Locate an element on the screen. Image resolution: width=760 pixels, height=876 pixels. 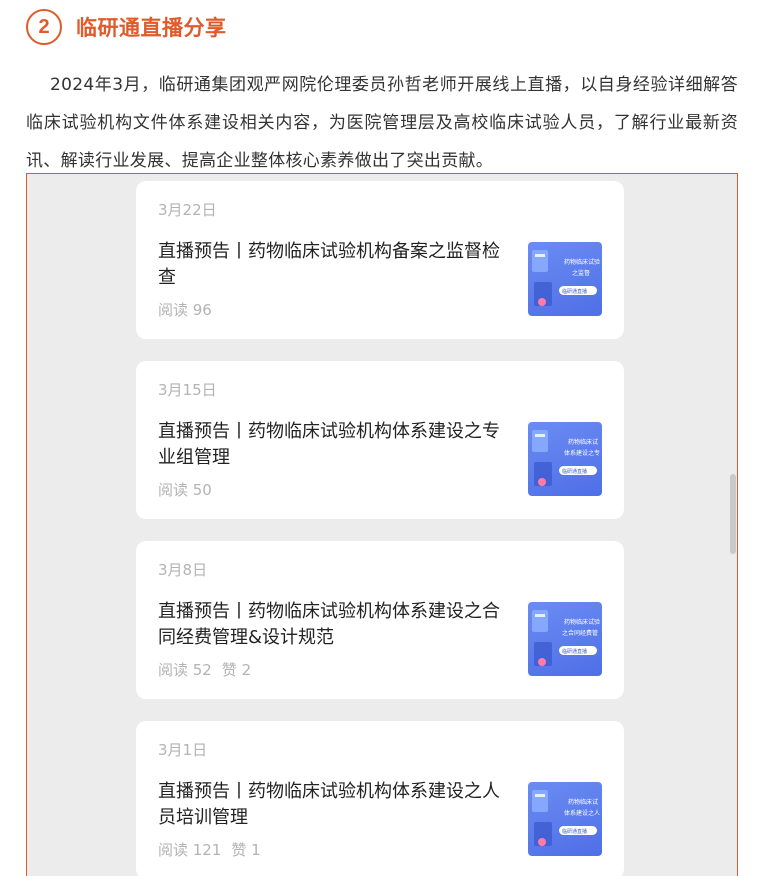
thumb-text: 体系建设之人 is located at coordinates (582, 813).